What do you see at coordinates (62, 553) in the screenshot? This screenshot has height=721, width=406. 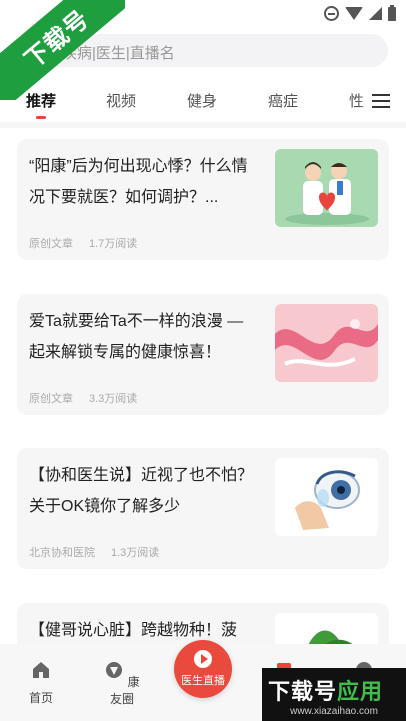 I see `article-source: 北京协和医院` at bounding box center [62, 553].